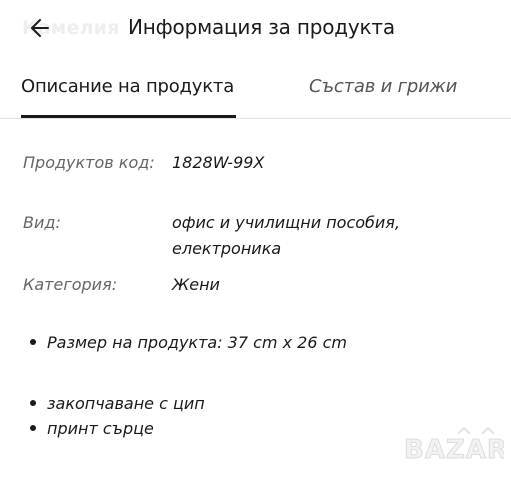  What do you see at coordinates (218, 162) in the screenshot?
I see `product-code-value: 1828W-99X` at bounding box center [218, 162].